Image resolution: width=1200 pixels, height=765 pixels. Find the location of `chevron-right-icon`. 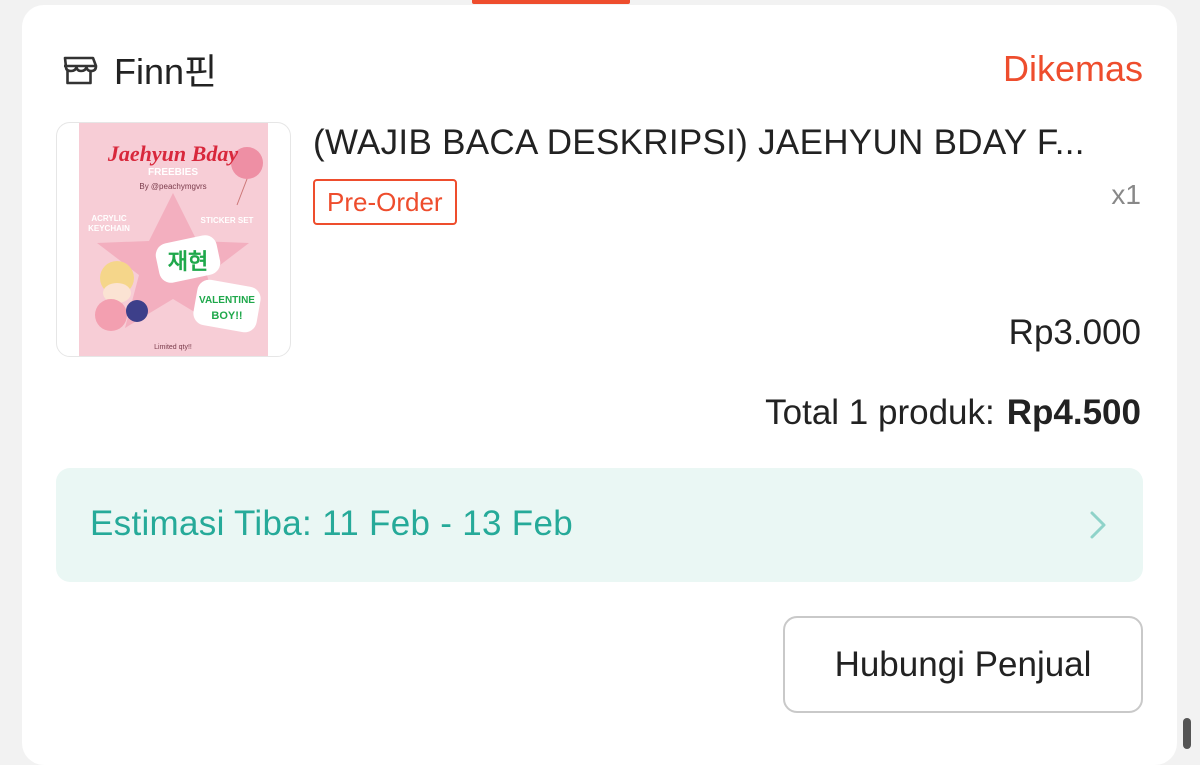

chevron-right-icon is located at coordinates (1098, 525).